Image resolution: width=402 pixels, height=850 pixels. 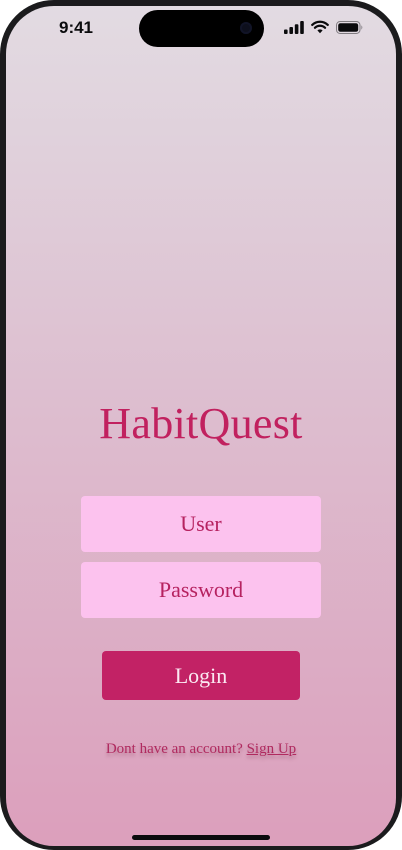 What do you see at coordinates (76, 27) in the screenshot?
I see `status-time: 9:41` at bounding box center [76, 27].